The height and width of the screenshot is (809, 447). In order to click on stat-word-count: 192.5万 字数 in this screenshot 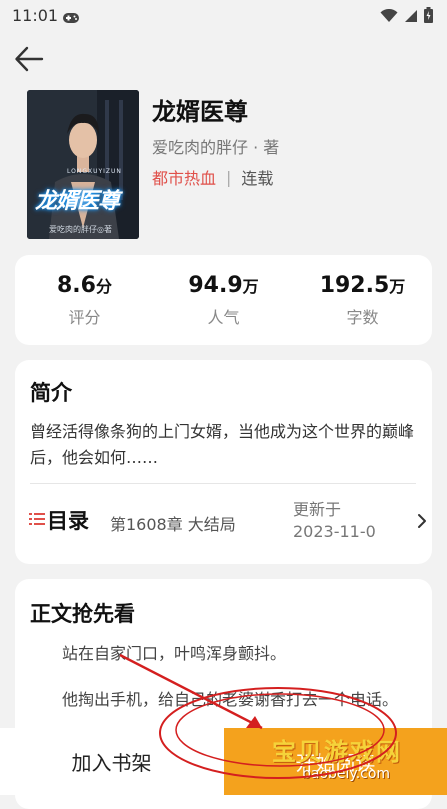, I will do `click(362, 291)`.